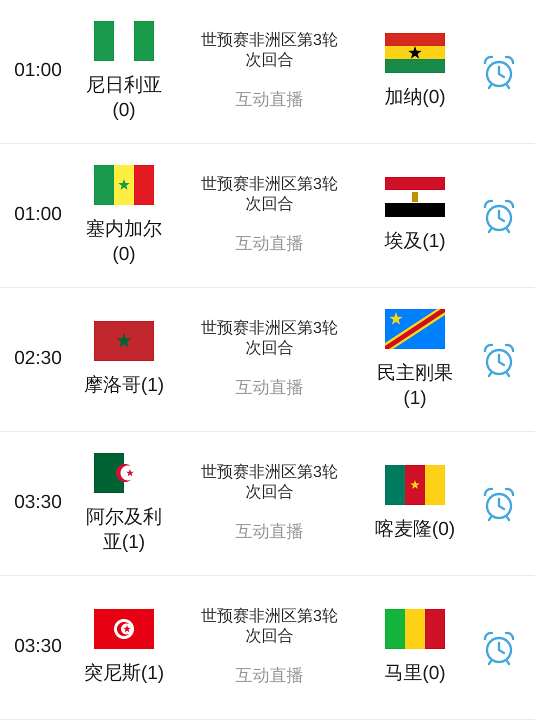  Describe the element at coordinates (124, 98) in the screenshot. I see `team-name: 尼日利亚(0)` at that location.